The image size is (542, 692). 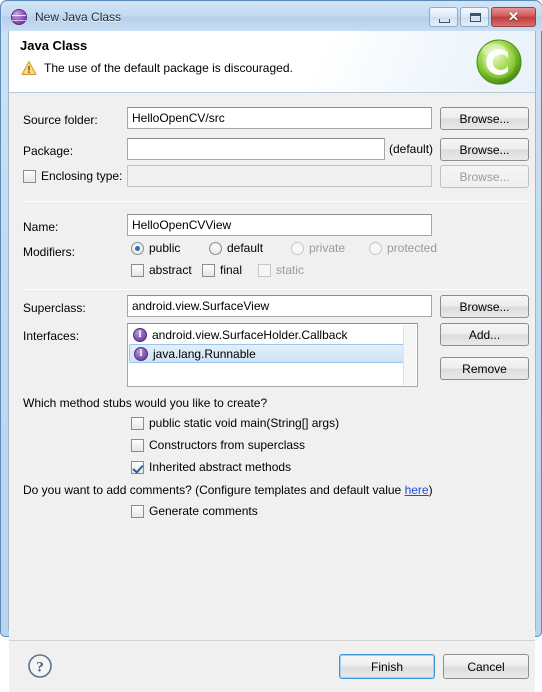 I want to click on checkbox-constructors-icon, so click(x=137, y=445).